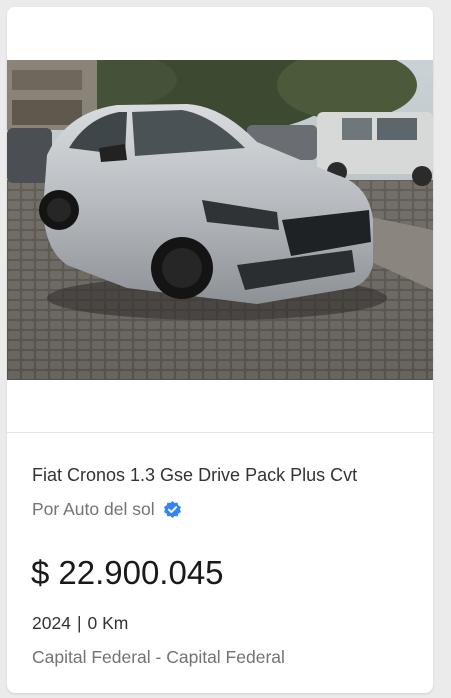  What do you see at coordinates (93, 509) in the screenshot?
I see `seller-name: Por Auto del sol` at bounding box center [93, 509].